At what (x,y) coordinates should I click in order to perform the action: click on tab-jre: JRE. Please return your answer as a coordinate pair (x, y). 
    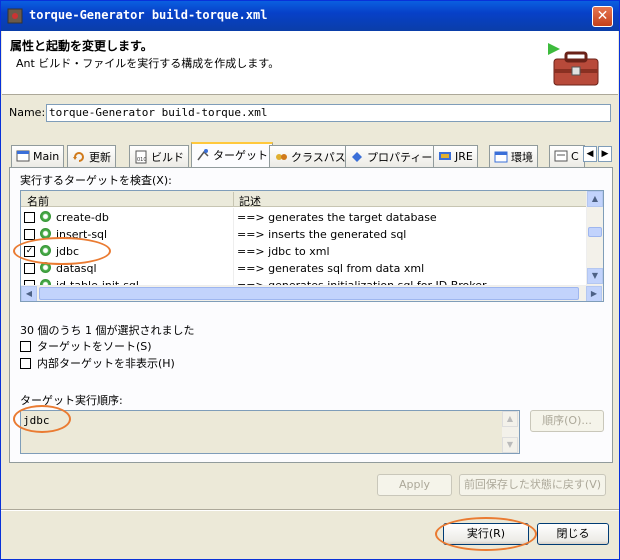
    Looking at the image, I should click on (455, 156).